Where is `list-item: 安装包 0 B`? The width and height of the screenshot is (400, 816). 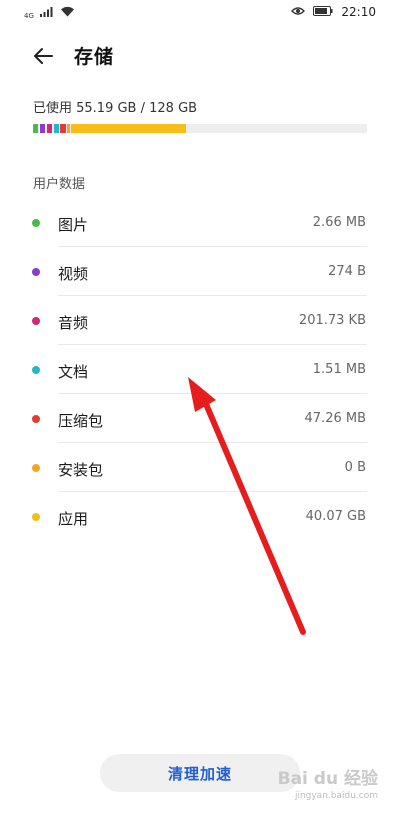 list-item: 安装包 0 B is located at coordinates (200, 467).